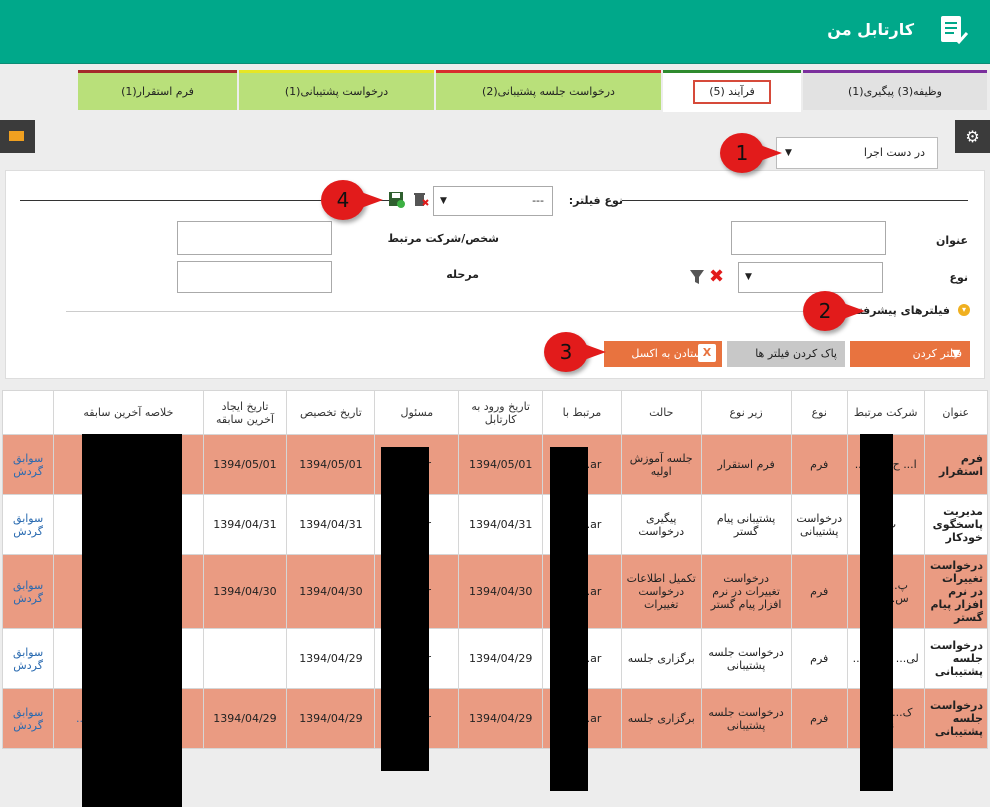 The height and width of the screenshot is (807, 990). Describe the element at coordinates (443, 238) in the screenshot. I see `person-company-label: شخص/شرکت مرتبط` at that location.